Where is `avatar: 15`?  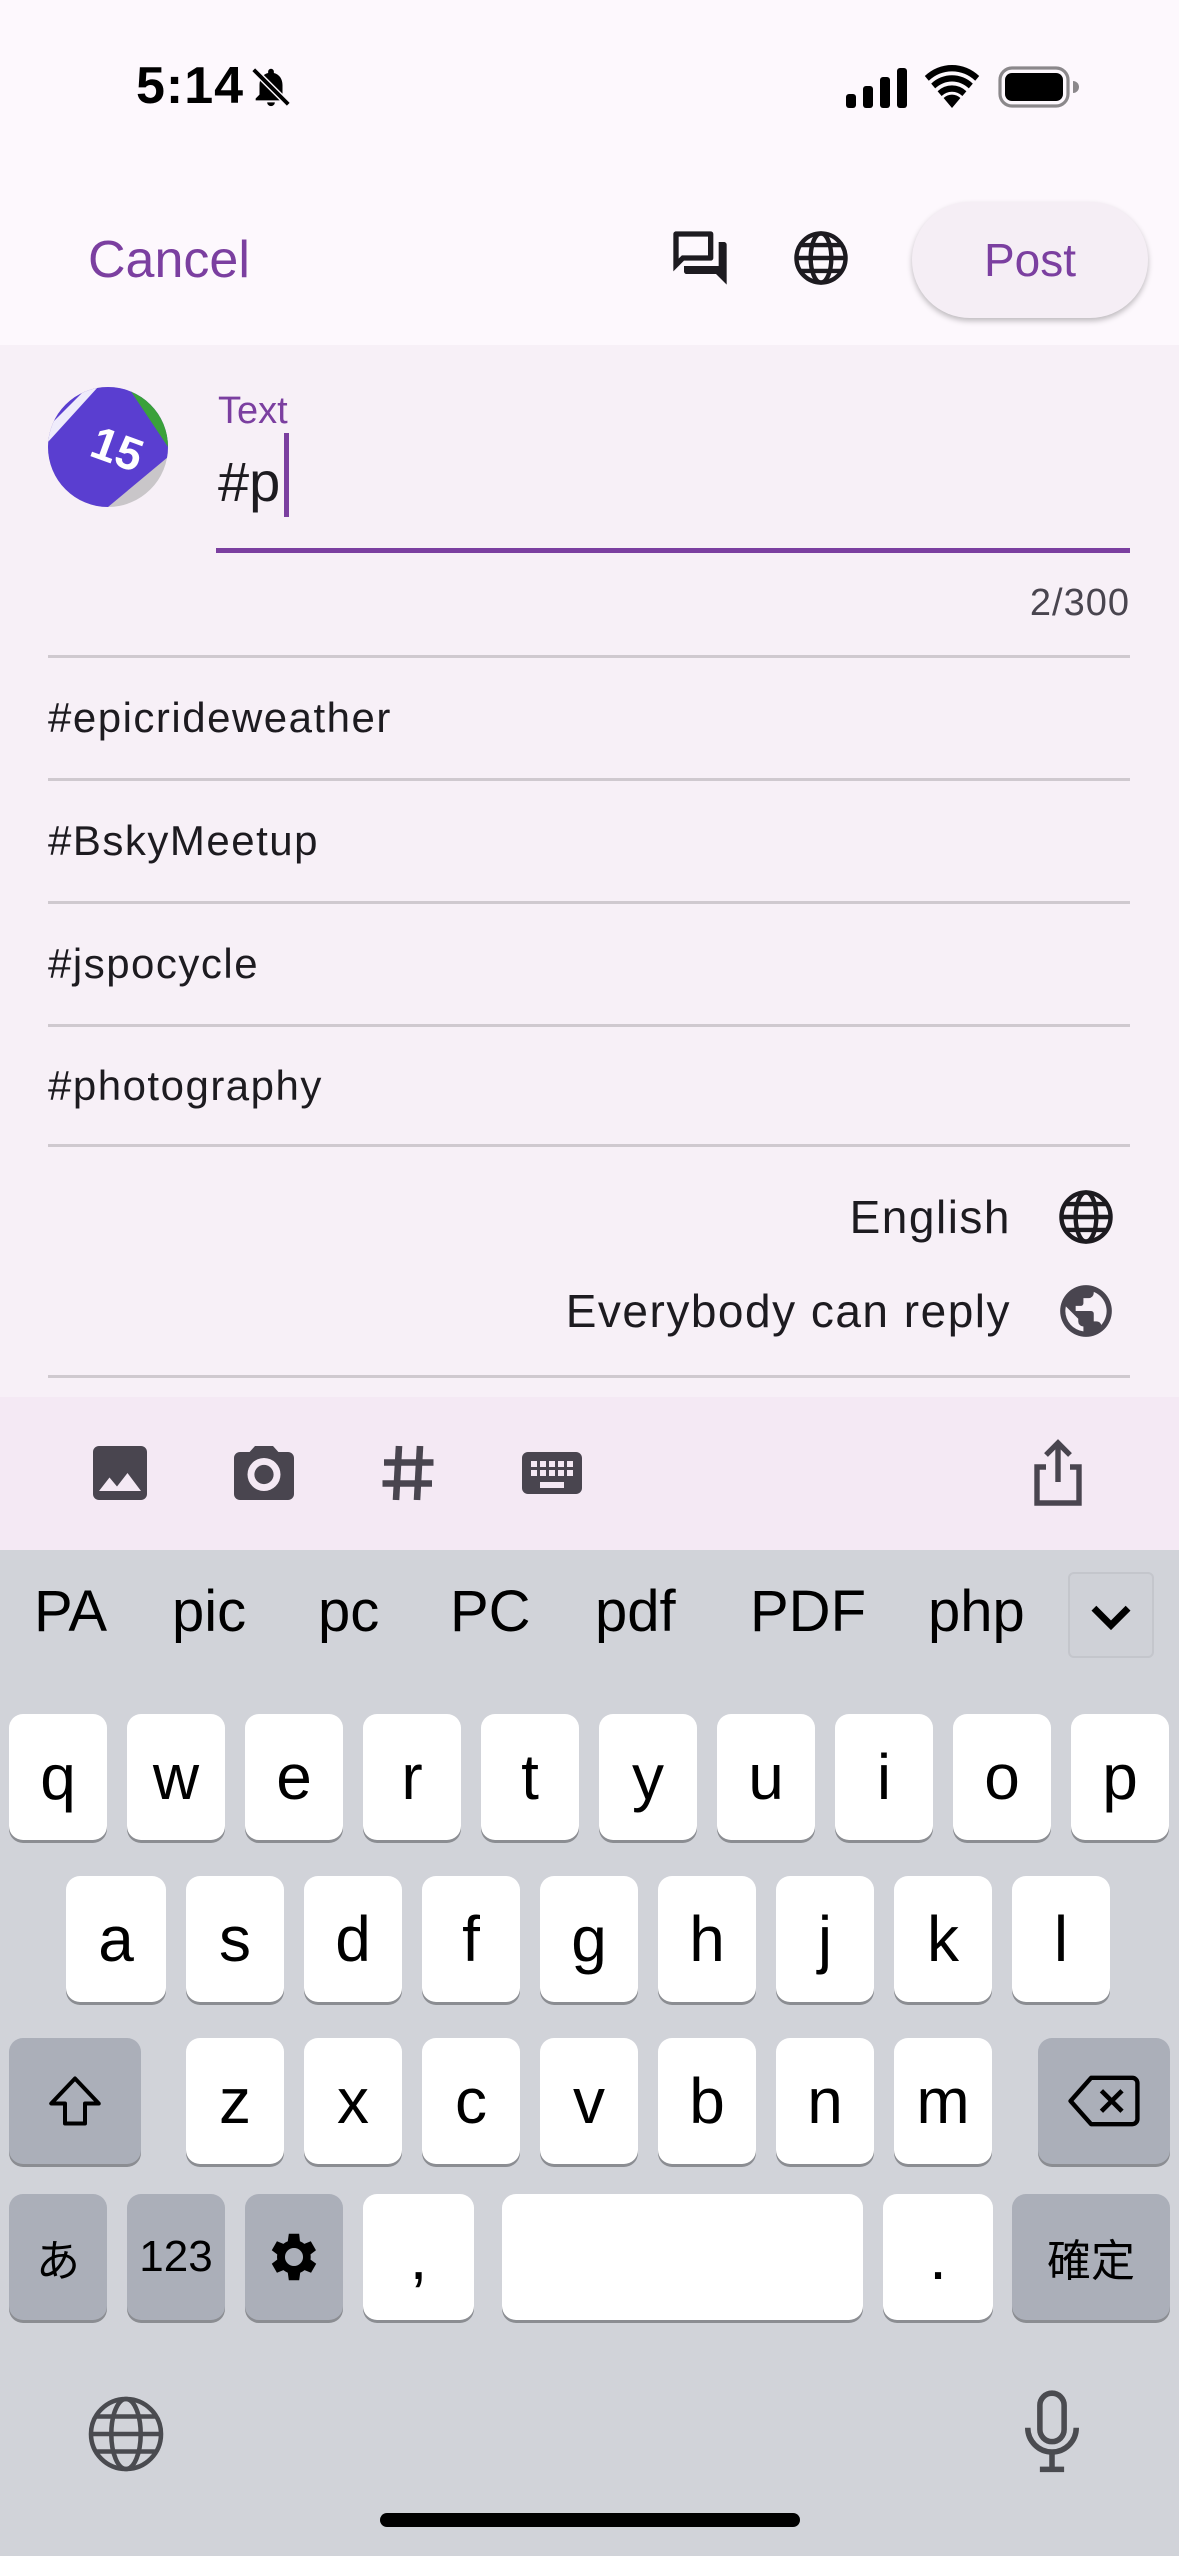
avatar: 15 is located at coordinates (108, 447).